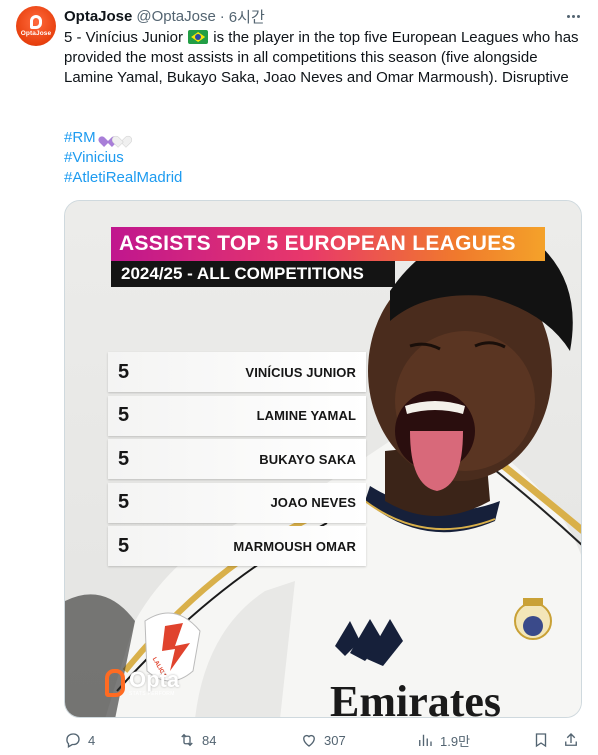 The image size is (598, 755). Describe the element at coordinates (573, 16) in the screenshot. I see `more-icon` at that location.